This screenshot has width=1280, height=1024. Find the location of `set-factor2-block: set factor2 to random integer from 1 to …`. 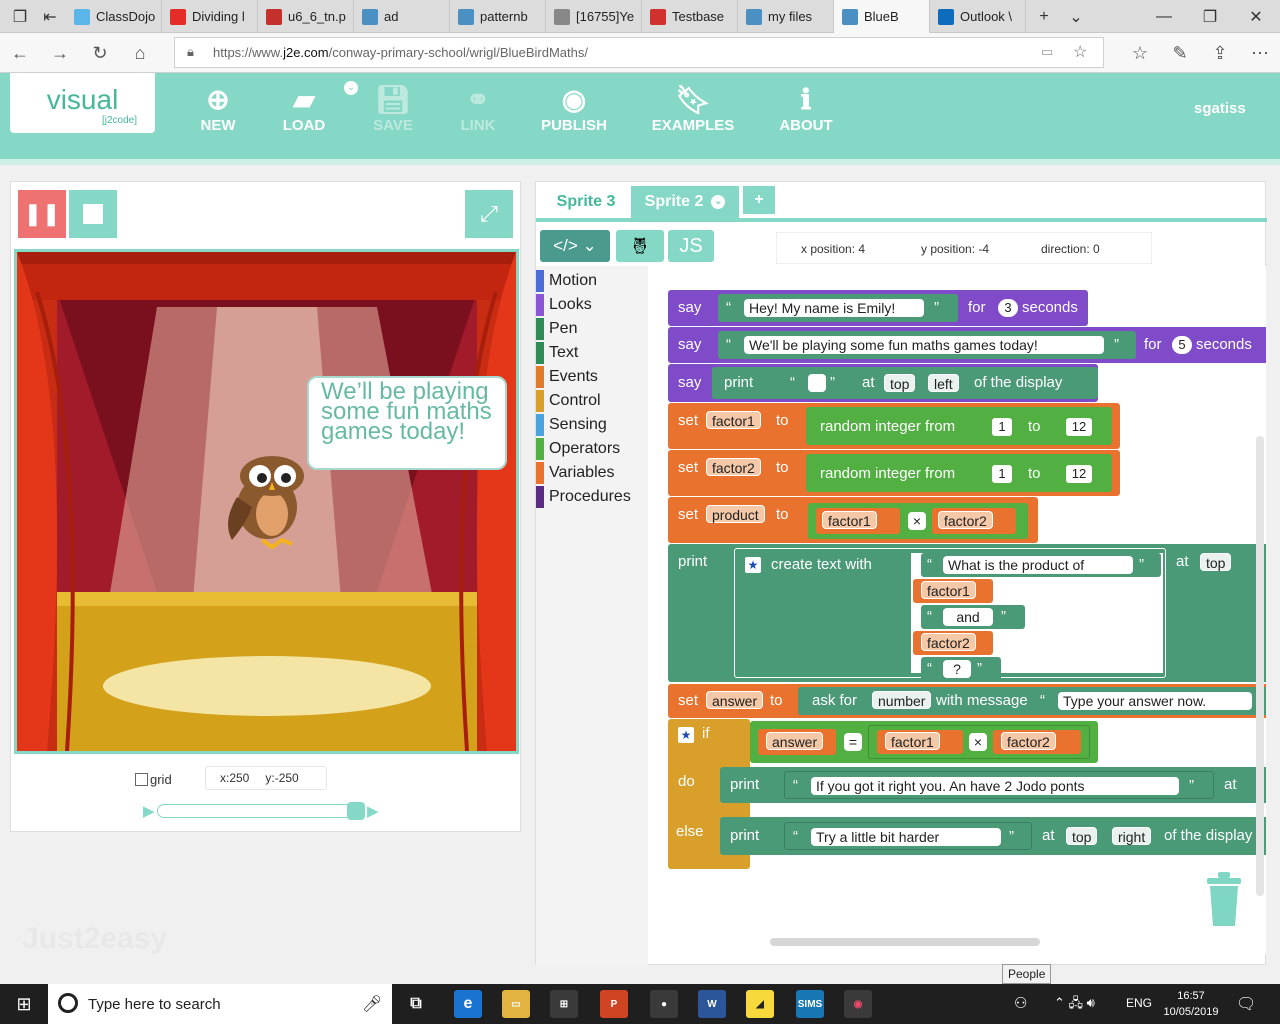

set-factor2-block: set factor2 to random integer from 1 to … is located at coordinates (894, 473).